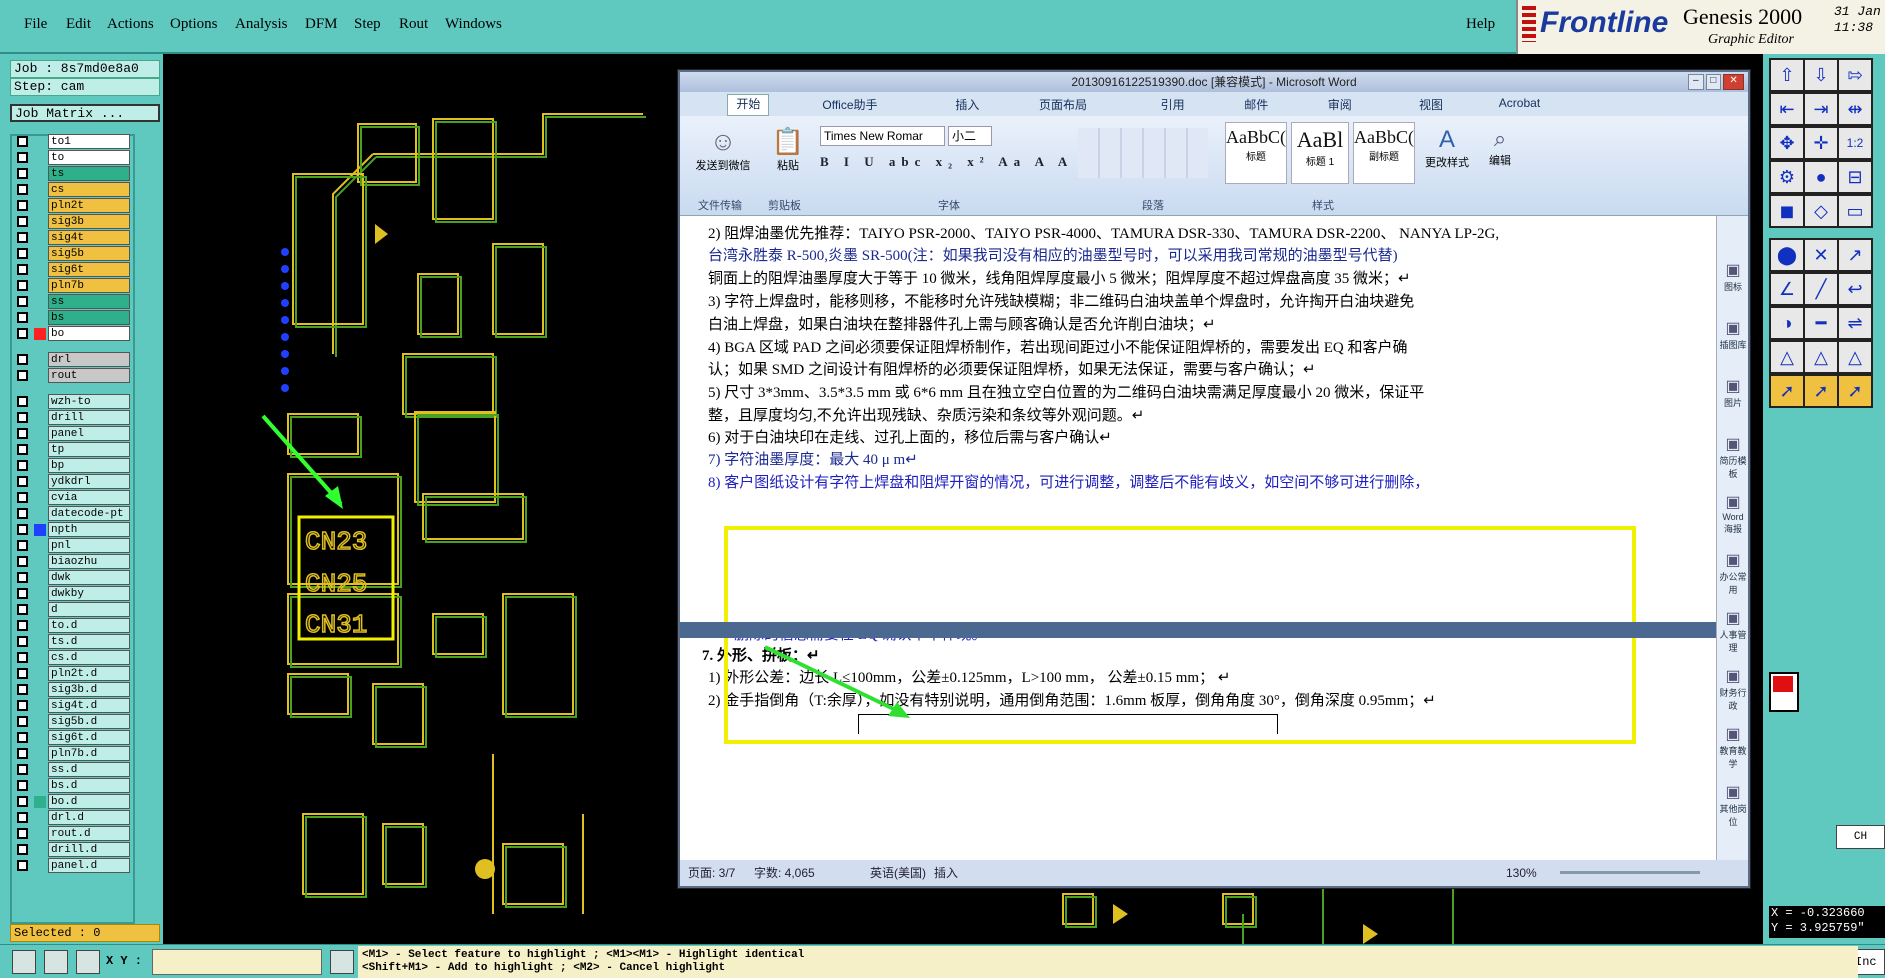 Image resolution: width=1885 pixels, height=978 pixels. I want to click on layer-row: d, so click(74, 610).